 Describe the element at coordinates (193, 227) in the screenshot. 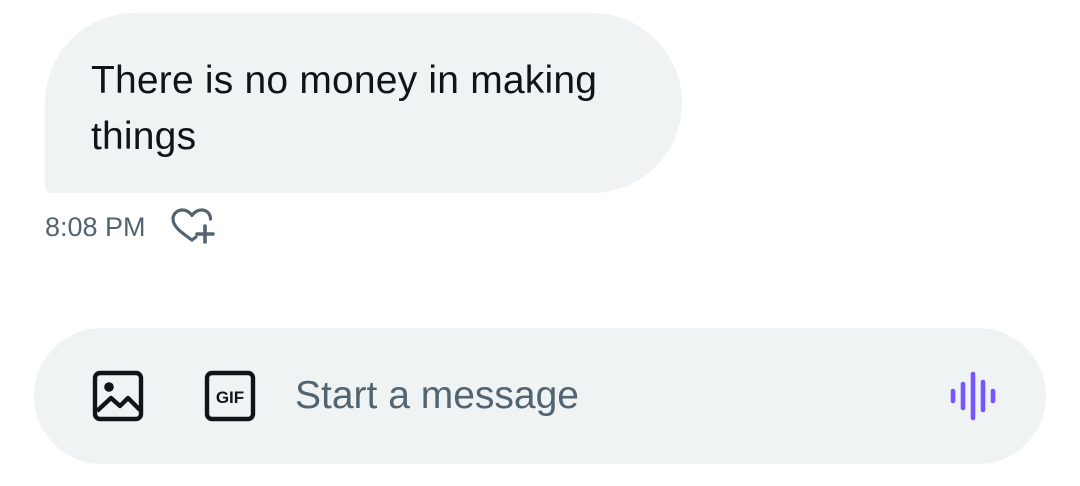

I see `heart-plus-icon` at that location.